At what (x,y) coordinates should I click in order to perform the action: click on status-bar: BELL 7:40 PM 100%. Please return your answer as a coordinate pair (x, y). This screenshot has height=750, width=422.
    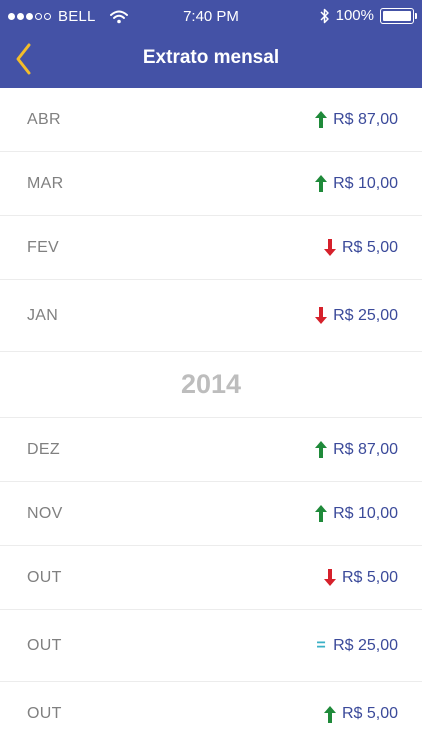
    Looking at the image, I should click on (211, 17).